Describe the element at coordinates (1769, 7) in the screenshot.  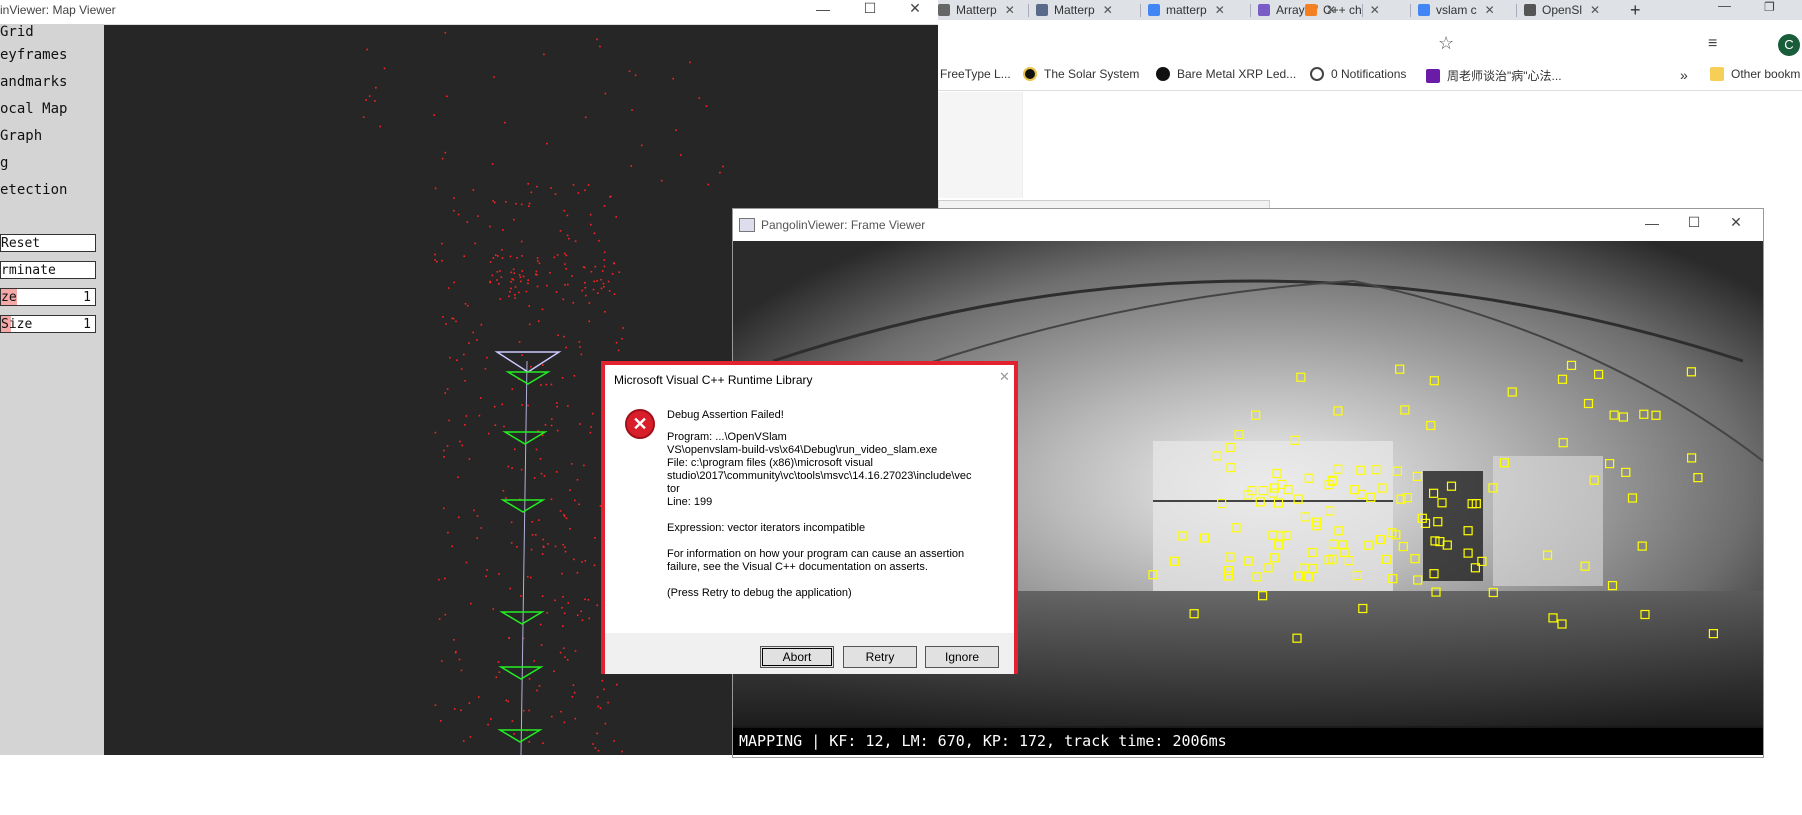
I see `restore-icon: ❐` at that location.